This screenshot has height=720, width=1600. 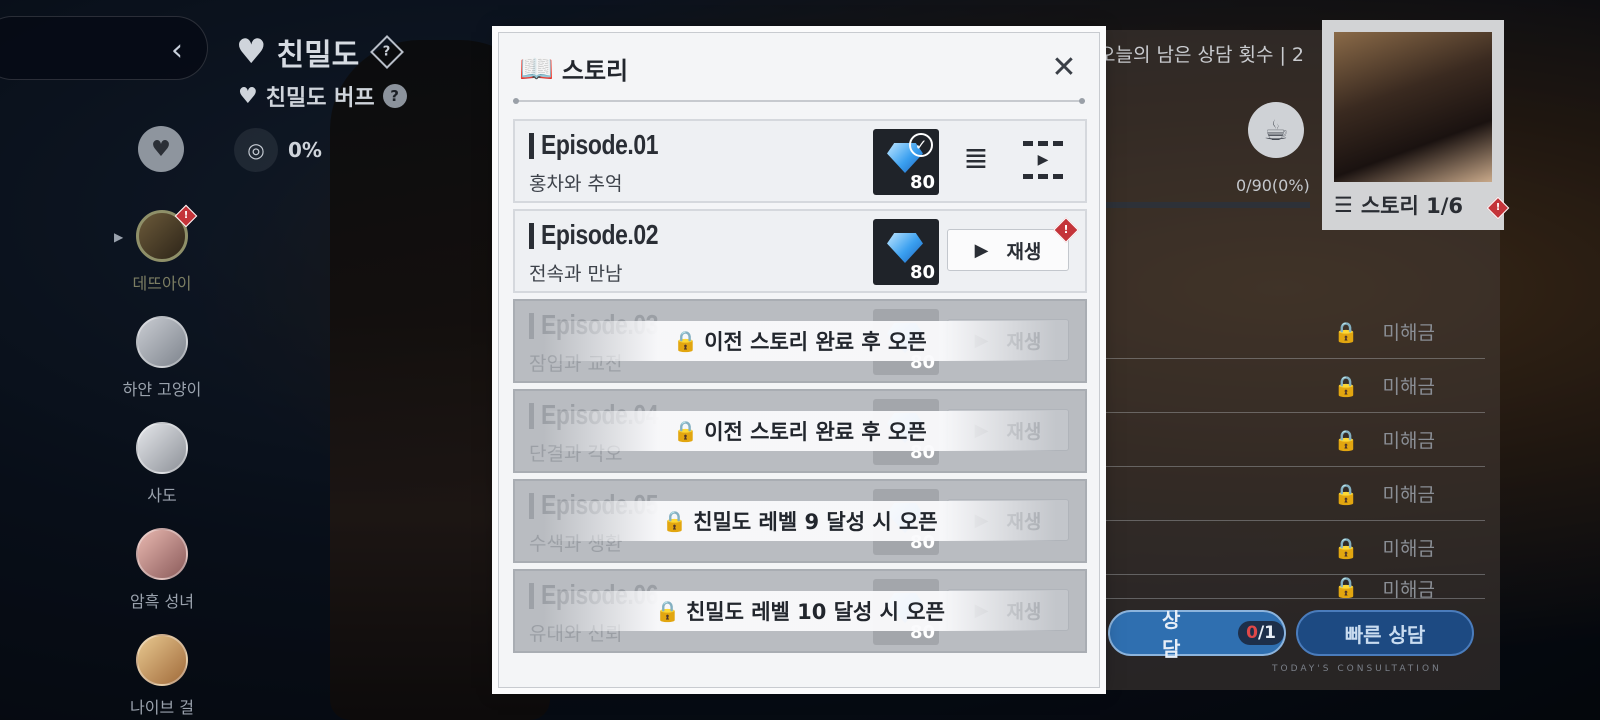 I want to click on story-progress: ☰ 스토리 1/6, so click(x=1413, y=205).